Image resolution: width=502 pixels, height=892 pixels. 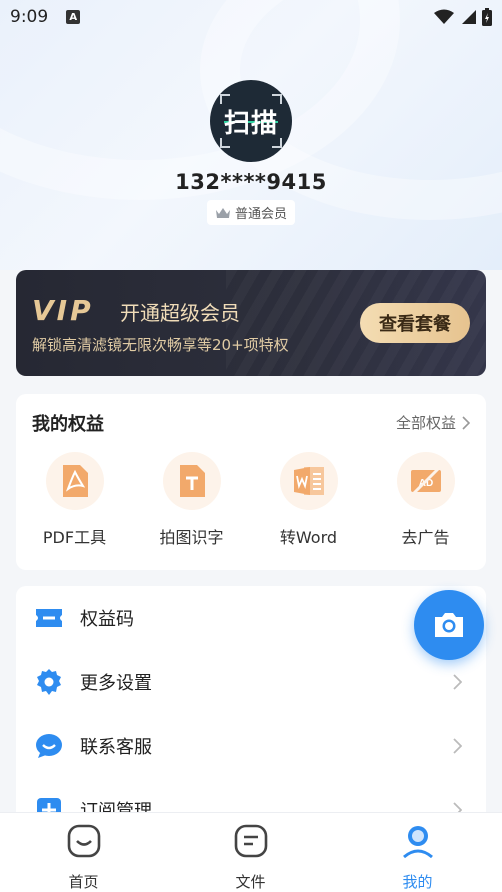 What do you see at coordinates (250, 882) in the screenshot?
I see `tab-label: 文件` at bounding box center [250, 882].